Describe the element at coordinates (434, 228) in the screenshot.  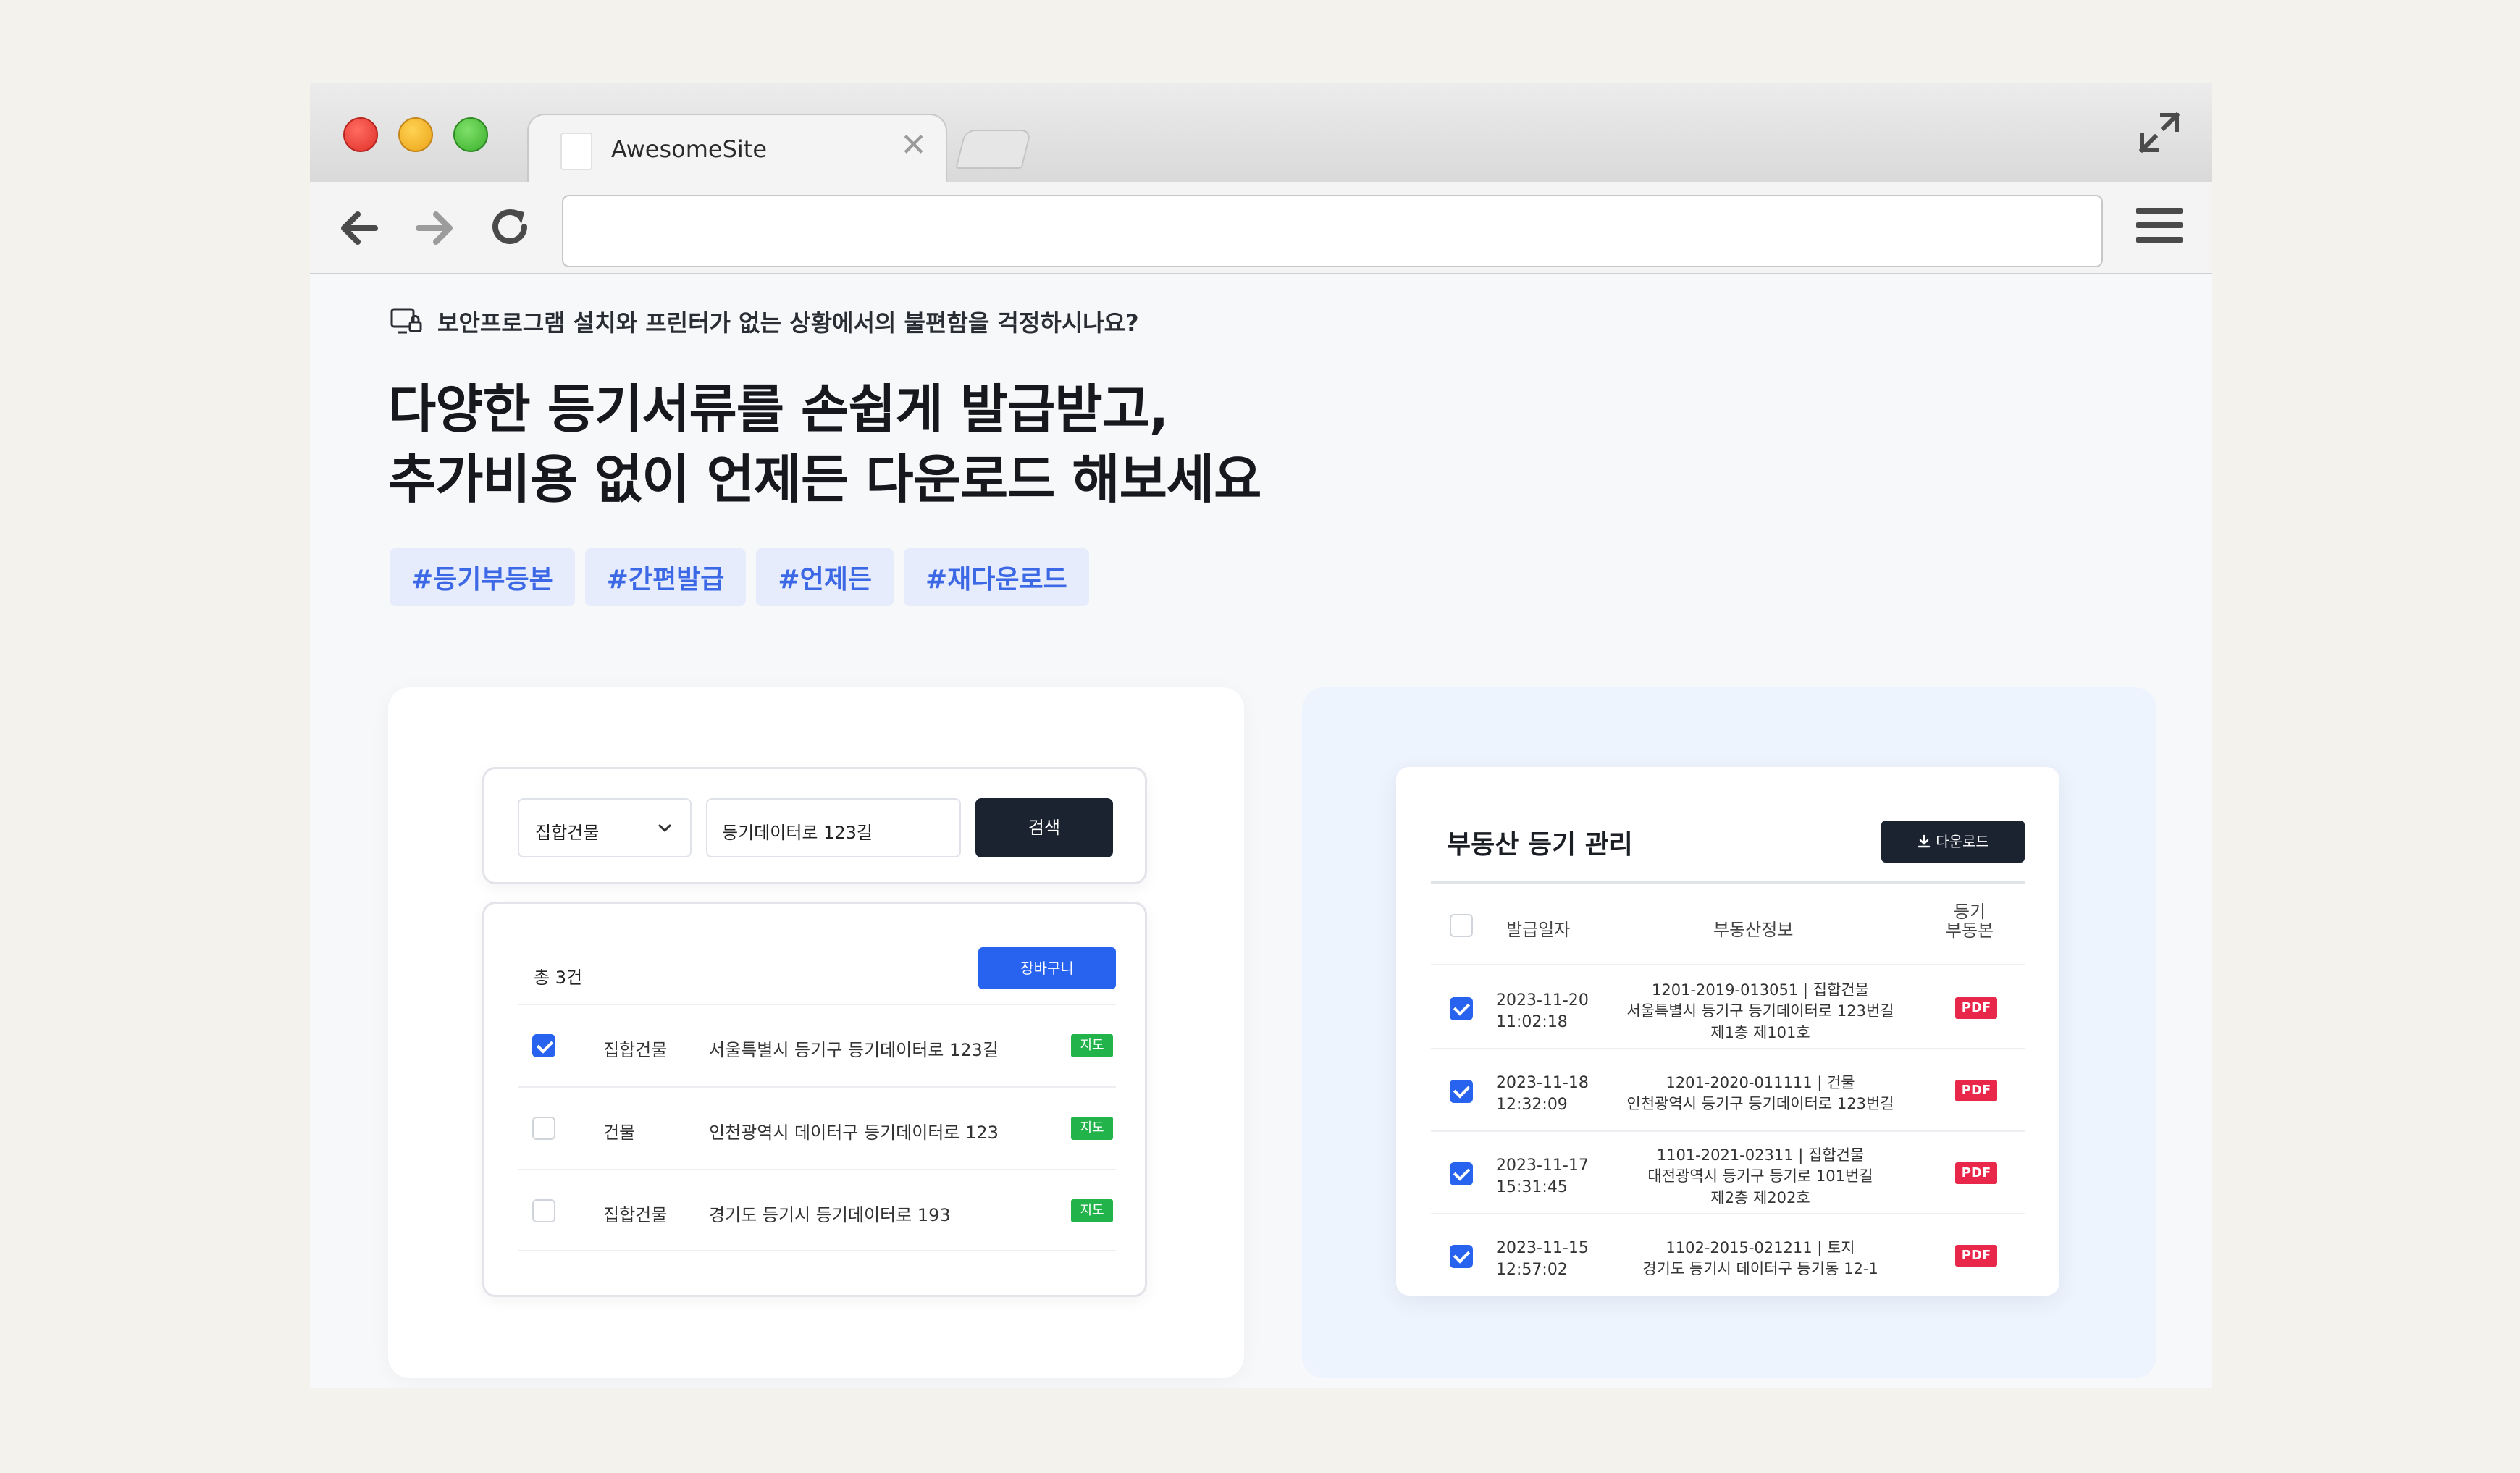
I see `arrow-right-icon` at that location.